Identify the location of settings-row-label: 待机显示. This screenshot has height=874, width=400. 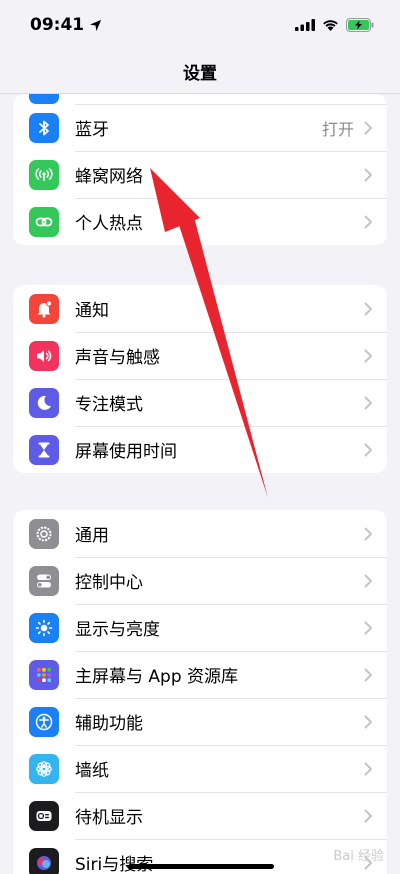
(109, 818).